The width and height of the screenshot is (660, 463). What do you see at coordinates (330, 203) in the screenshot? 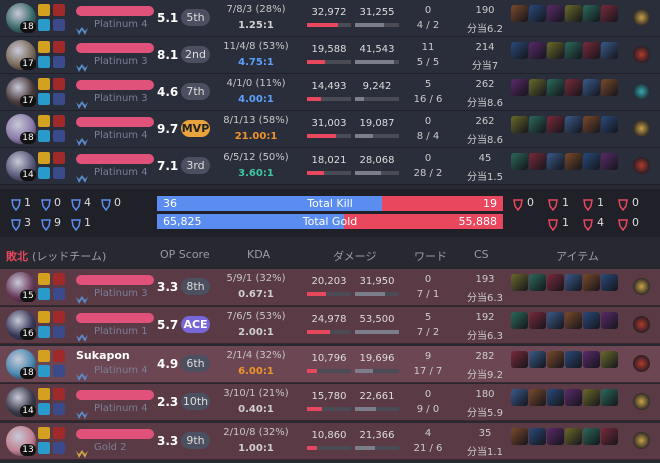
I see `total-kill-bar: 36 Total Kill 19` at bounding box center [330, 203].